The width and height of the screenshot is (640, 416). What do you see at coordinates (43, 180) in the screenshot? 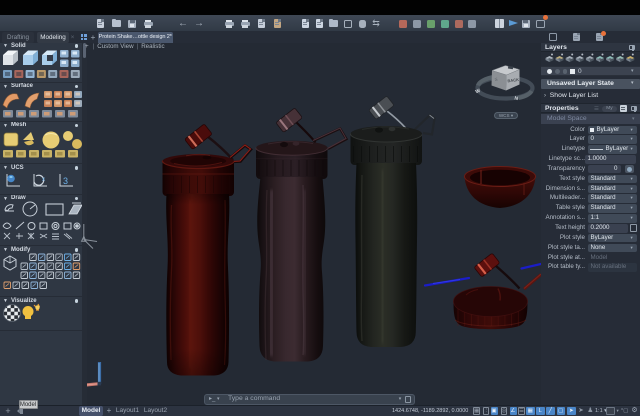
I see `svg-text: x` at bounding box center [43, 180].